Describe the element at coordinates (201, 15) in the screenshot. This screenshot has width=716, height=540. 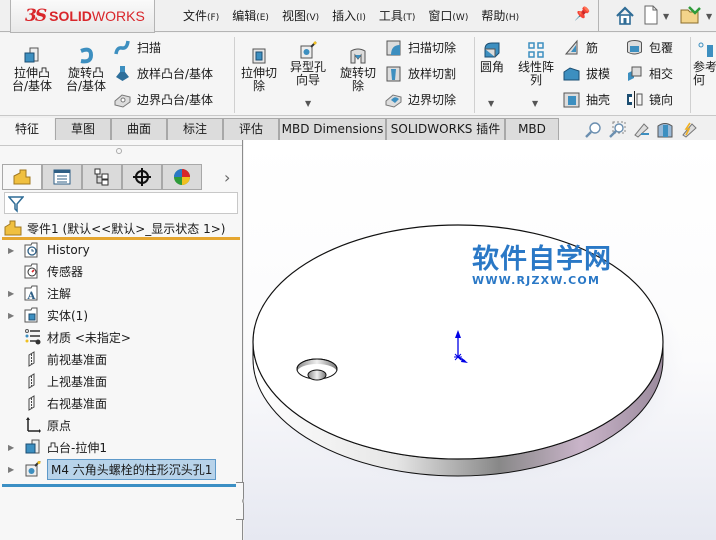
I see `menu-file: 文件(F)` at that location.